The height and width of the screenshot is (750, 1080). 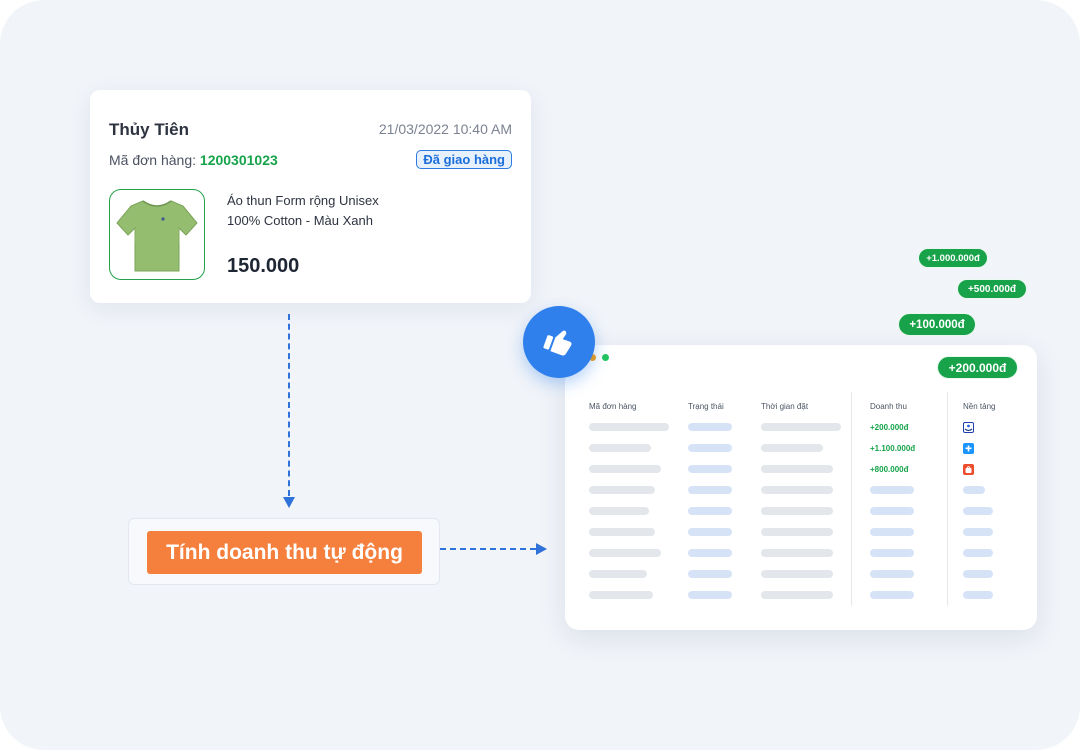 I want to click on revenue-pill: +1.000.000đ, so click(x=953, y=258).